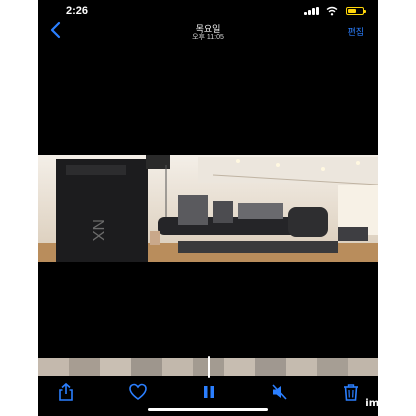 The height and width of the screenshot is (416, 416). What do you see at coordinates (280, 392) in the screenshot?
I see `speaker-muted-icon` at bounding box center [280, 392].